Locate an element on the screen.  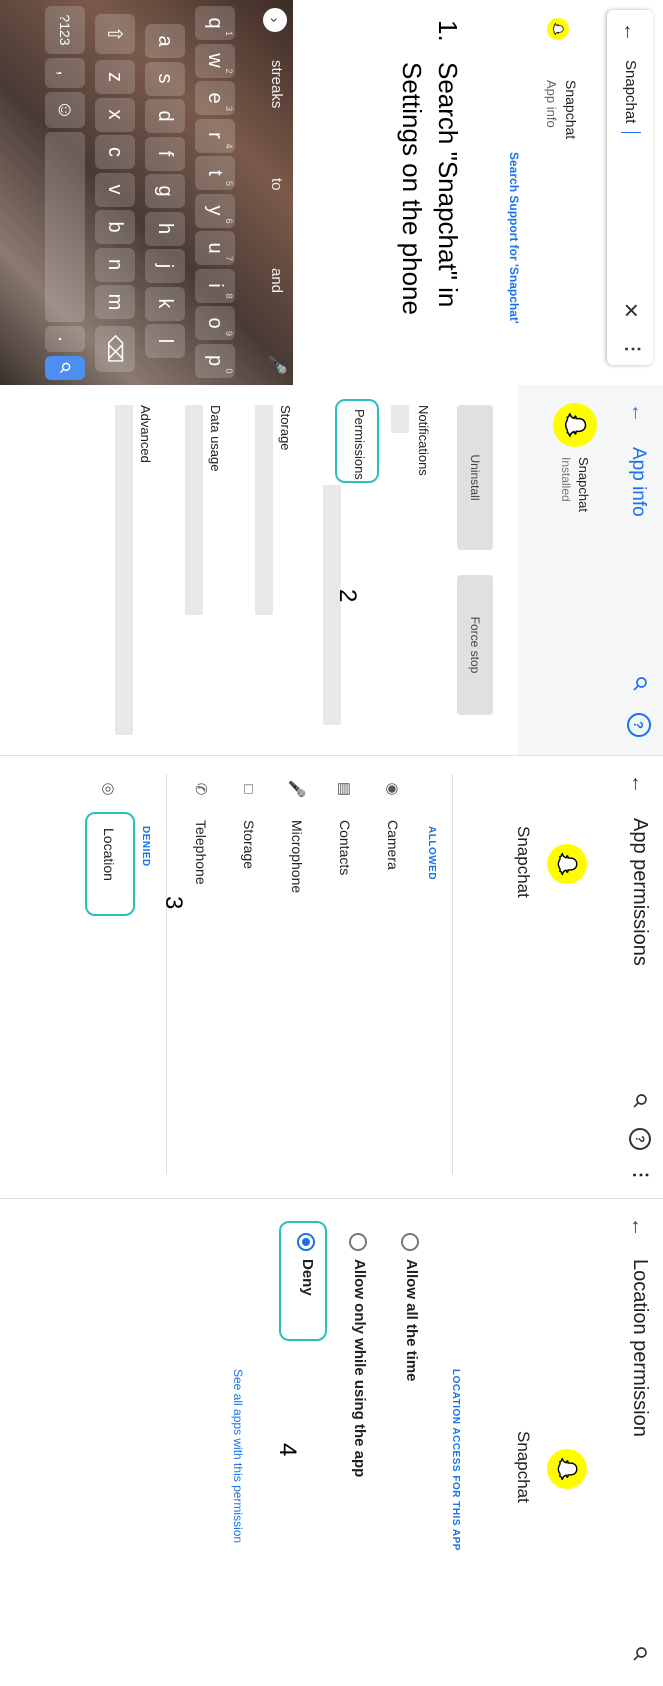
key-o: o9 is located at coordinates (215, 323).